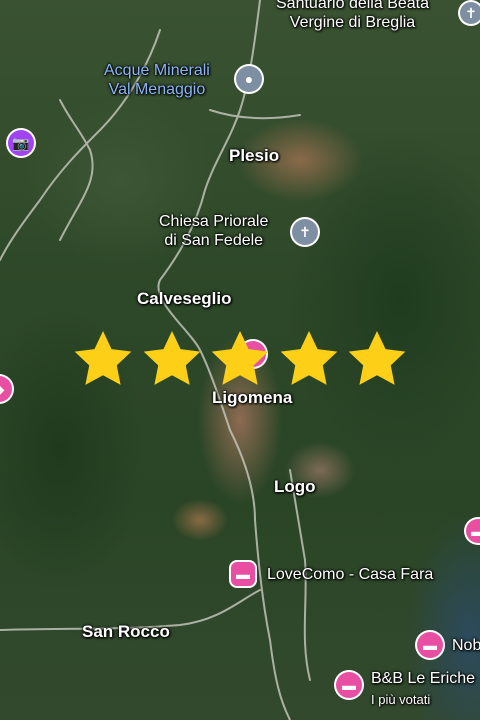  Describe the element at coordinates (466, 645) in the screenshot. I see `place-label-nob: Nob` at that location.